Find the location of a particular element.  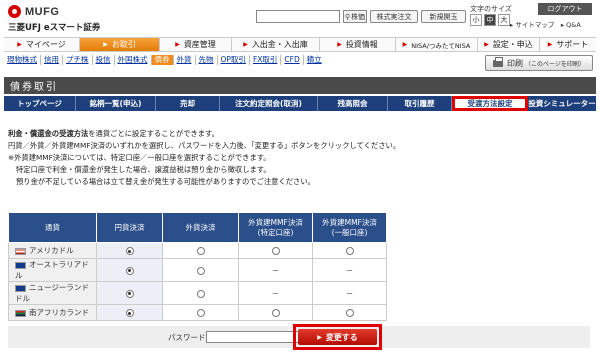

gnav-settings: ▶ 設定・申込 is located at coordinates (509, 44).